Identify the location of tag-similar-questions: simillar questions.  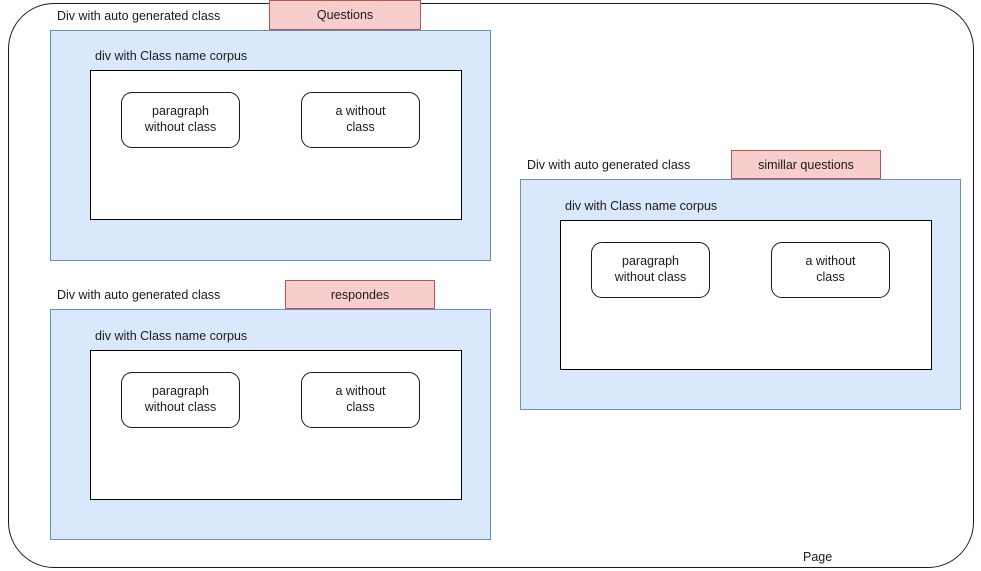
(806, 164).